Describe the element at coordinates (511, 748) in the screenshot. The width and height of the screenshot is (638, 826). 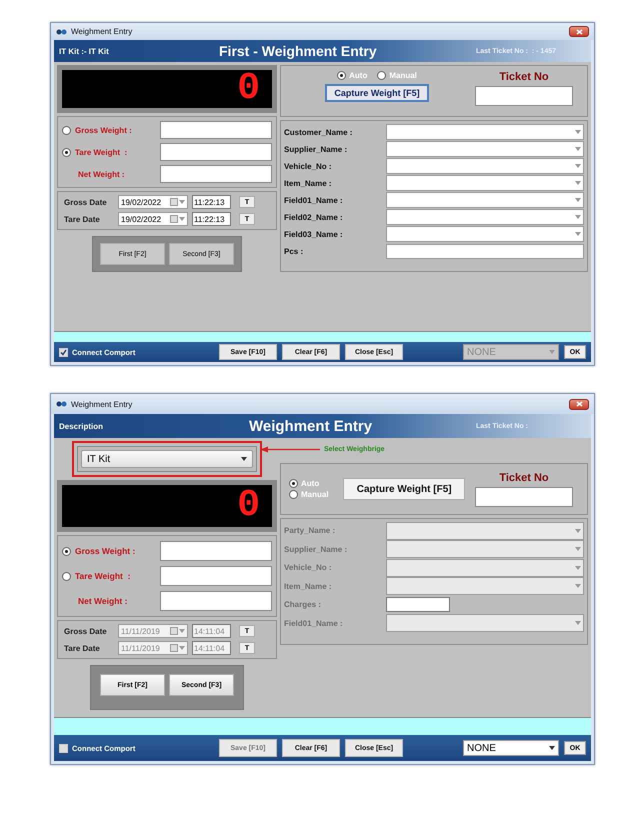
I see `port-dropdown: NONE` at that location.